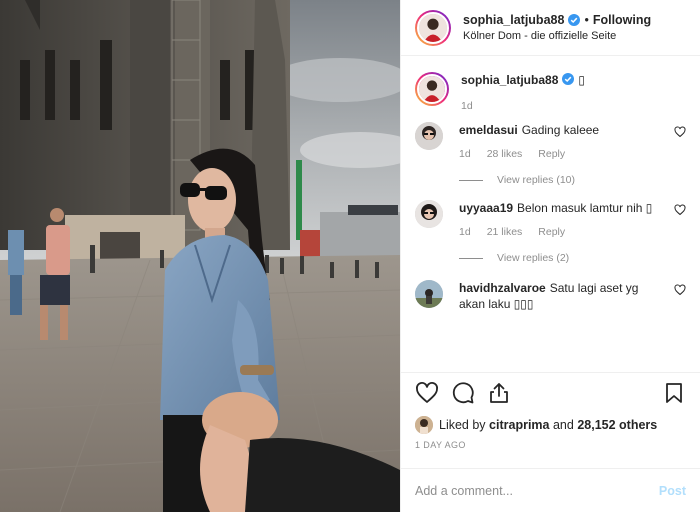 This screenshot has height=512, width=700. I want to click on bookmark-icon, so click(674, 393).